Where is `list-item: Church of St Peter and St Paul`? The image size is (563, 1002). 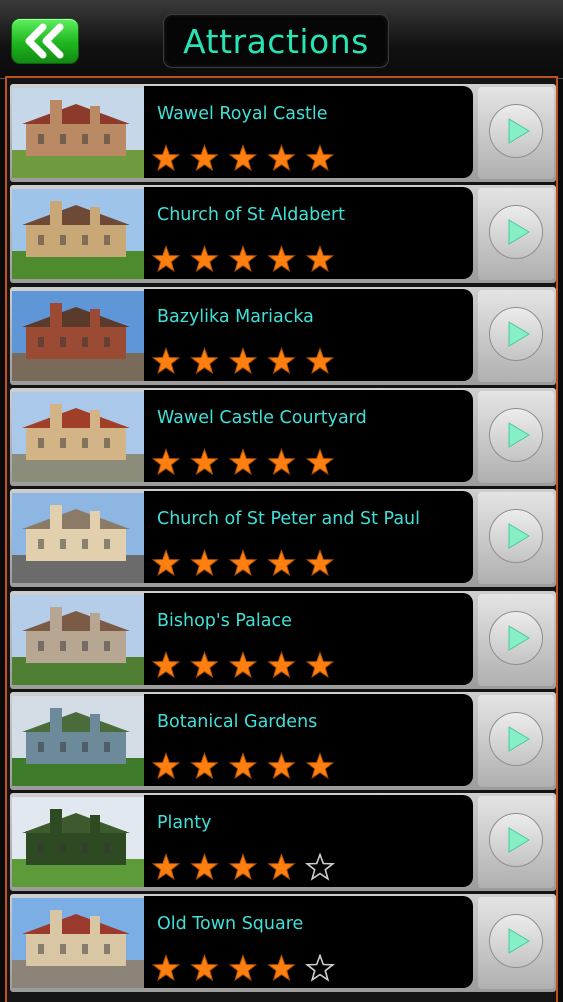 list-item: Church of St Peter and St Paul is located at coordinates (283, 538).